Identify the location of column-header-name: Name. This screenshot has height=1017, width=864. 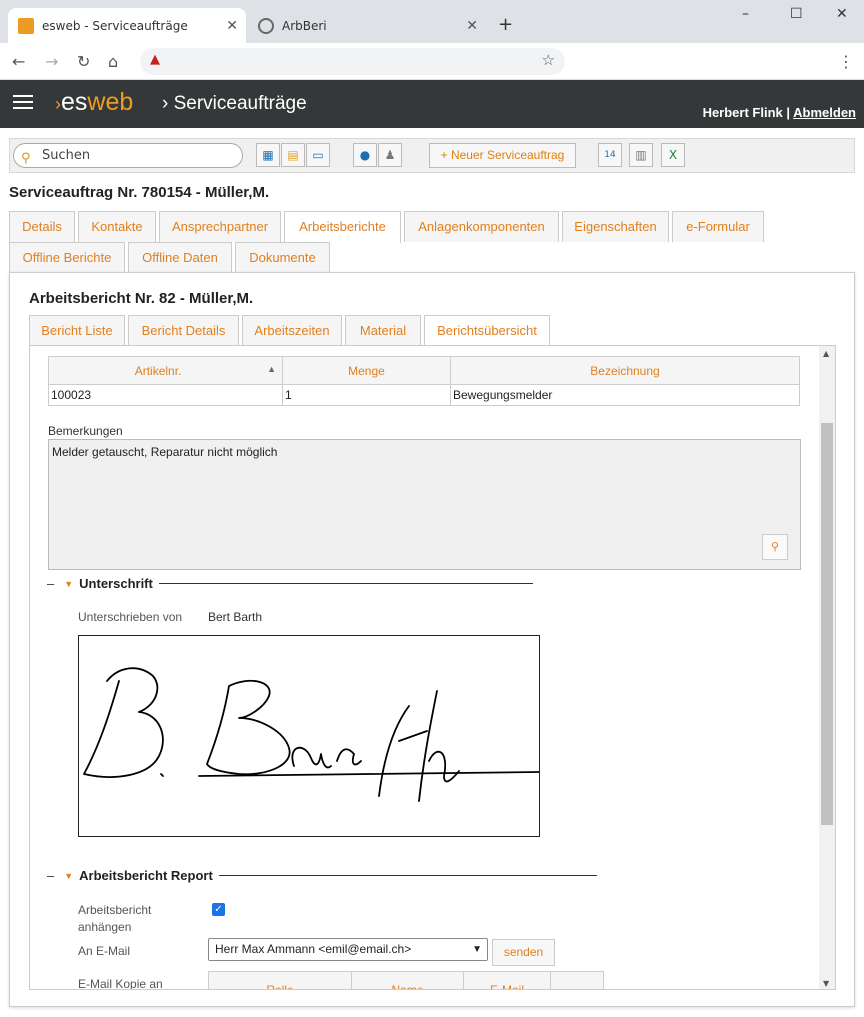
(407, 980).